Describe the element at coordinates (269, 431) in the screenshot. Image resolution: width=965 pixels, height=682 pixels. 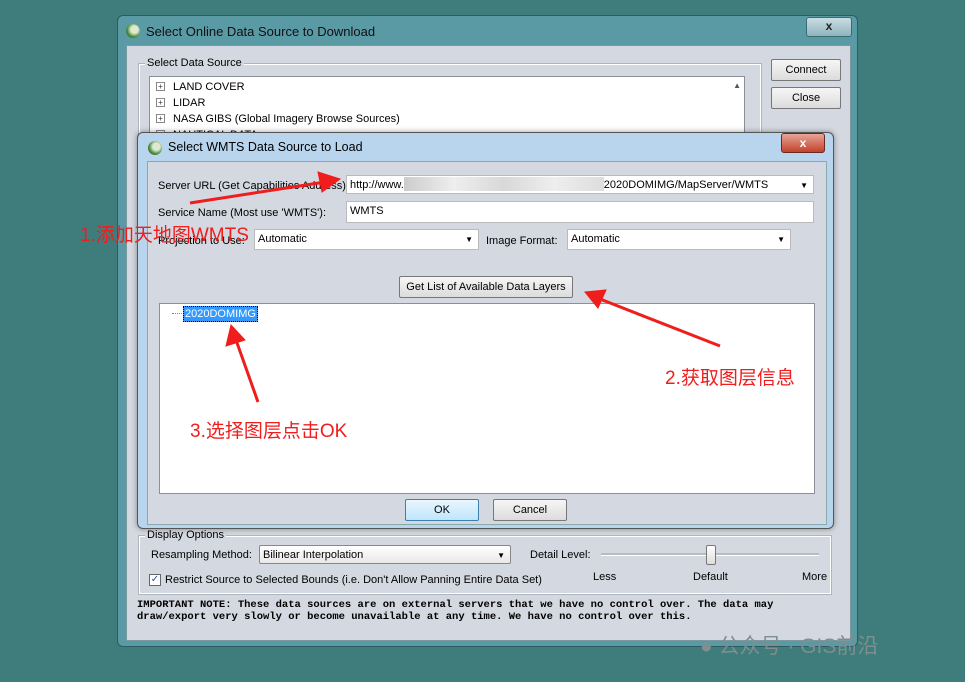
I see `annotation-step3: 3.选择图层点击OK` at that location.